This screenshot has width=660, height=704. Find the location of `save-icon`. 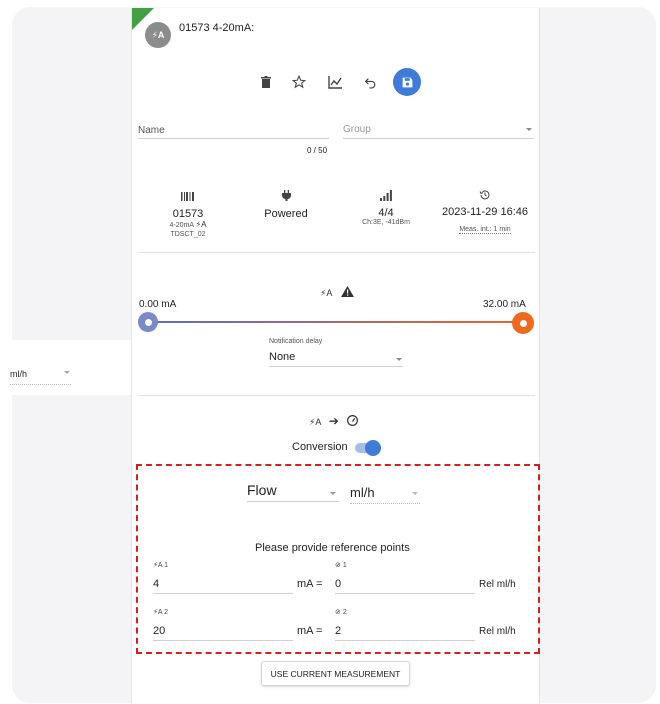

save-icon is located at coordinates (407, 82).